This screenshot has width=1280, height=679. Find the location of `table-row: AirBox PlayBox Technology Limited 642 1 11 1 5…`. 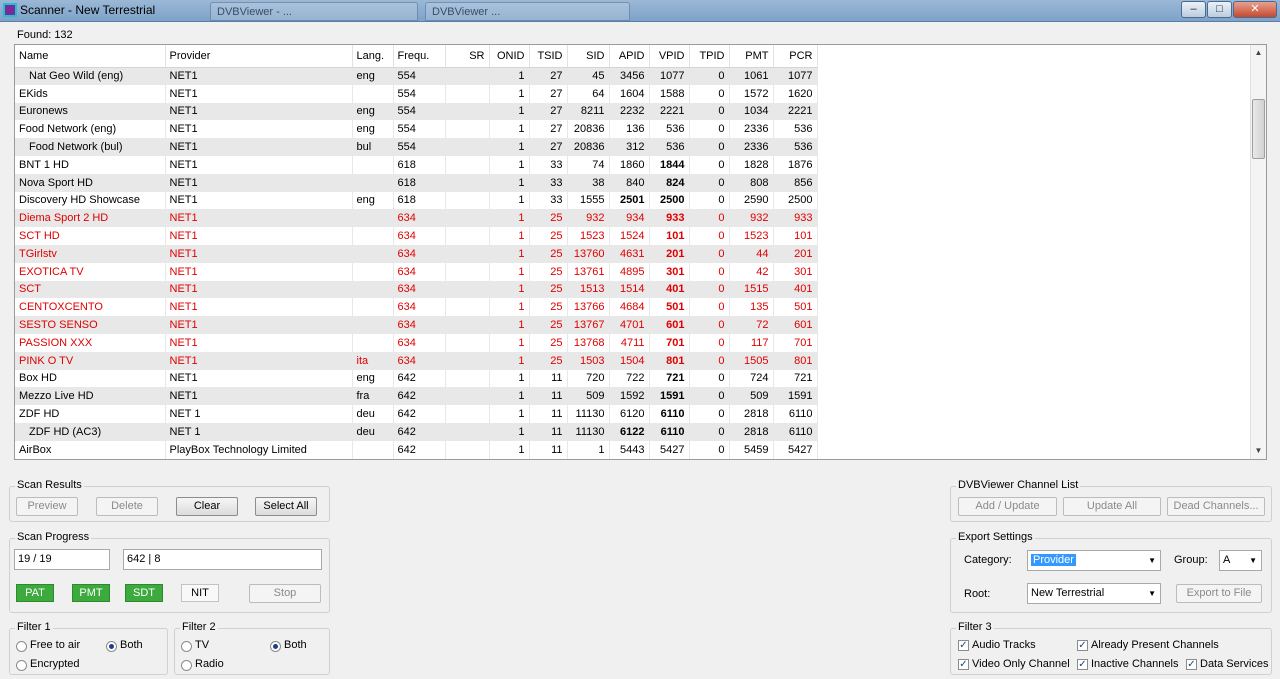

table-row: AirBox PlayBox Technology Limited 642 1 11 1 5… is located at coordinates (416, 449).